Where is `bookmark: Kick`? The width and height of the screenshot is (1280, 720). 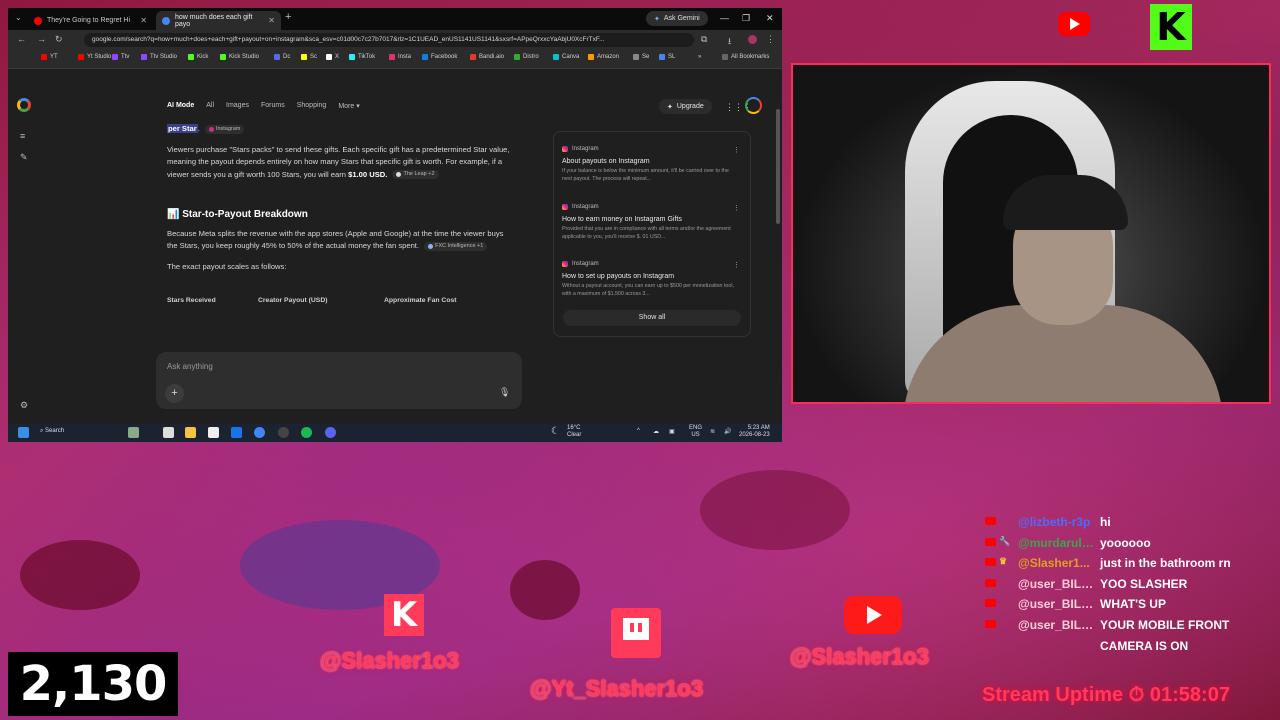
bookmark: Kick is located at coordinates (198, 57).